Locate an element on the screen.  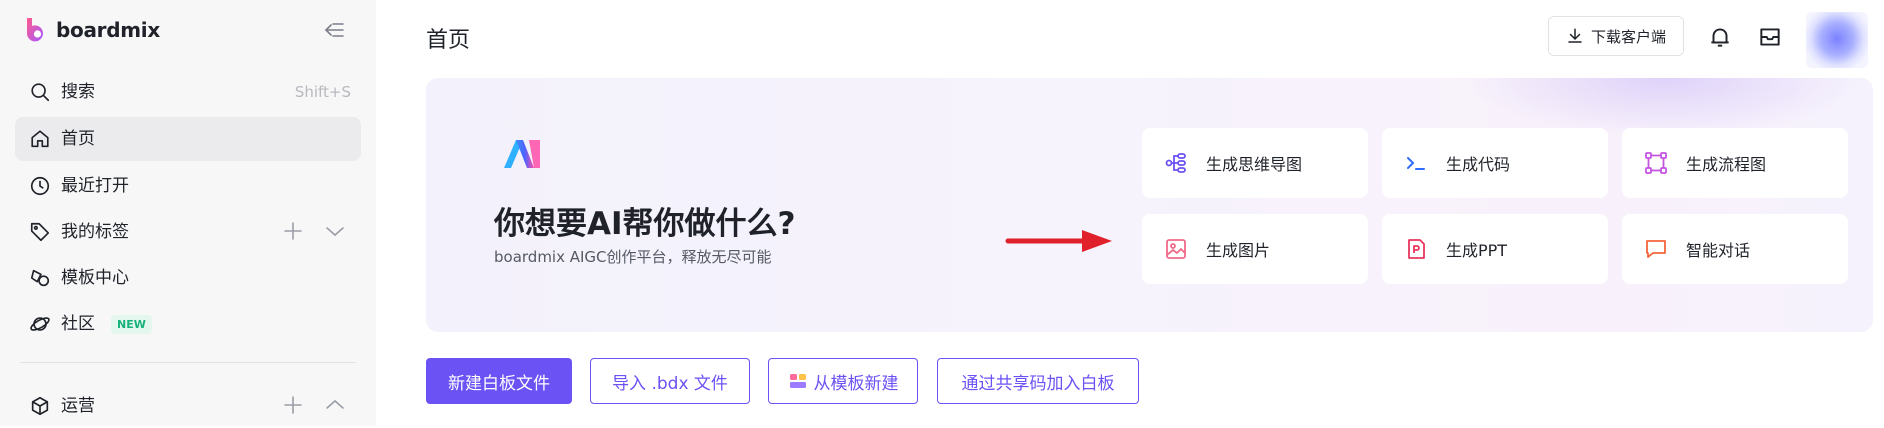
ai-option-label: 生成图片 is located at coordinates (1238, 250).